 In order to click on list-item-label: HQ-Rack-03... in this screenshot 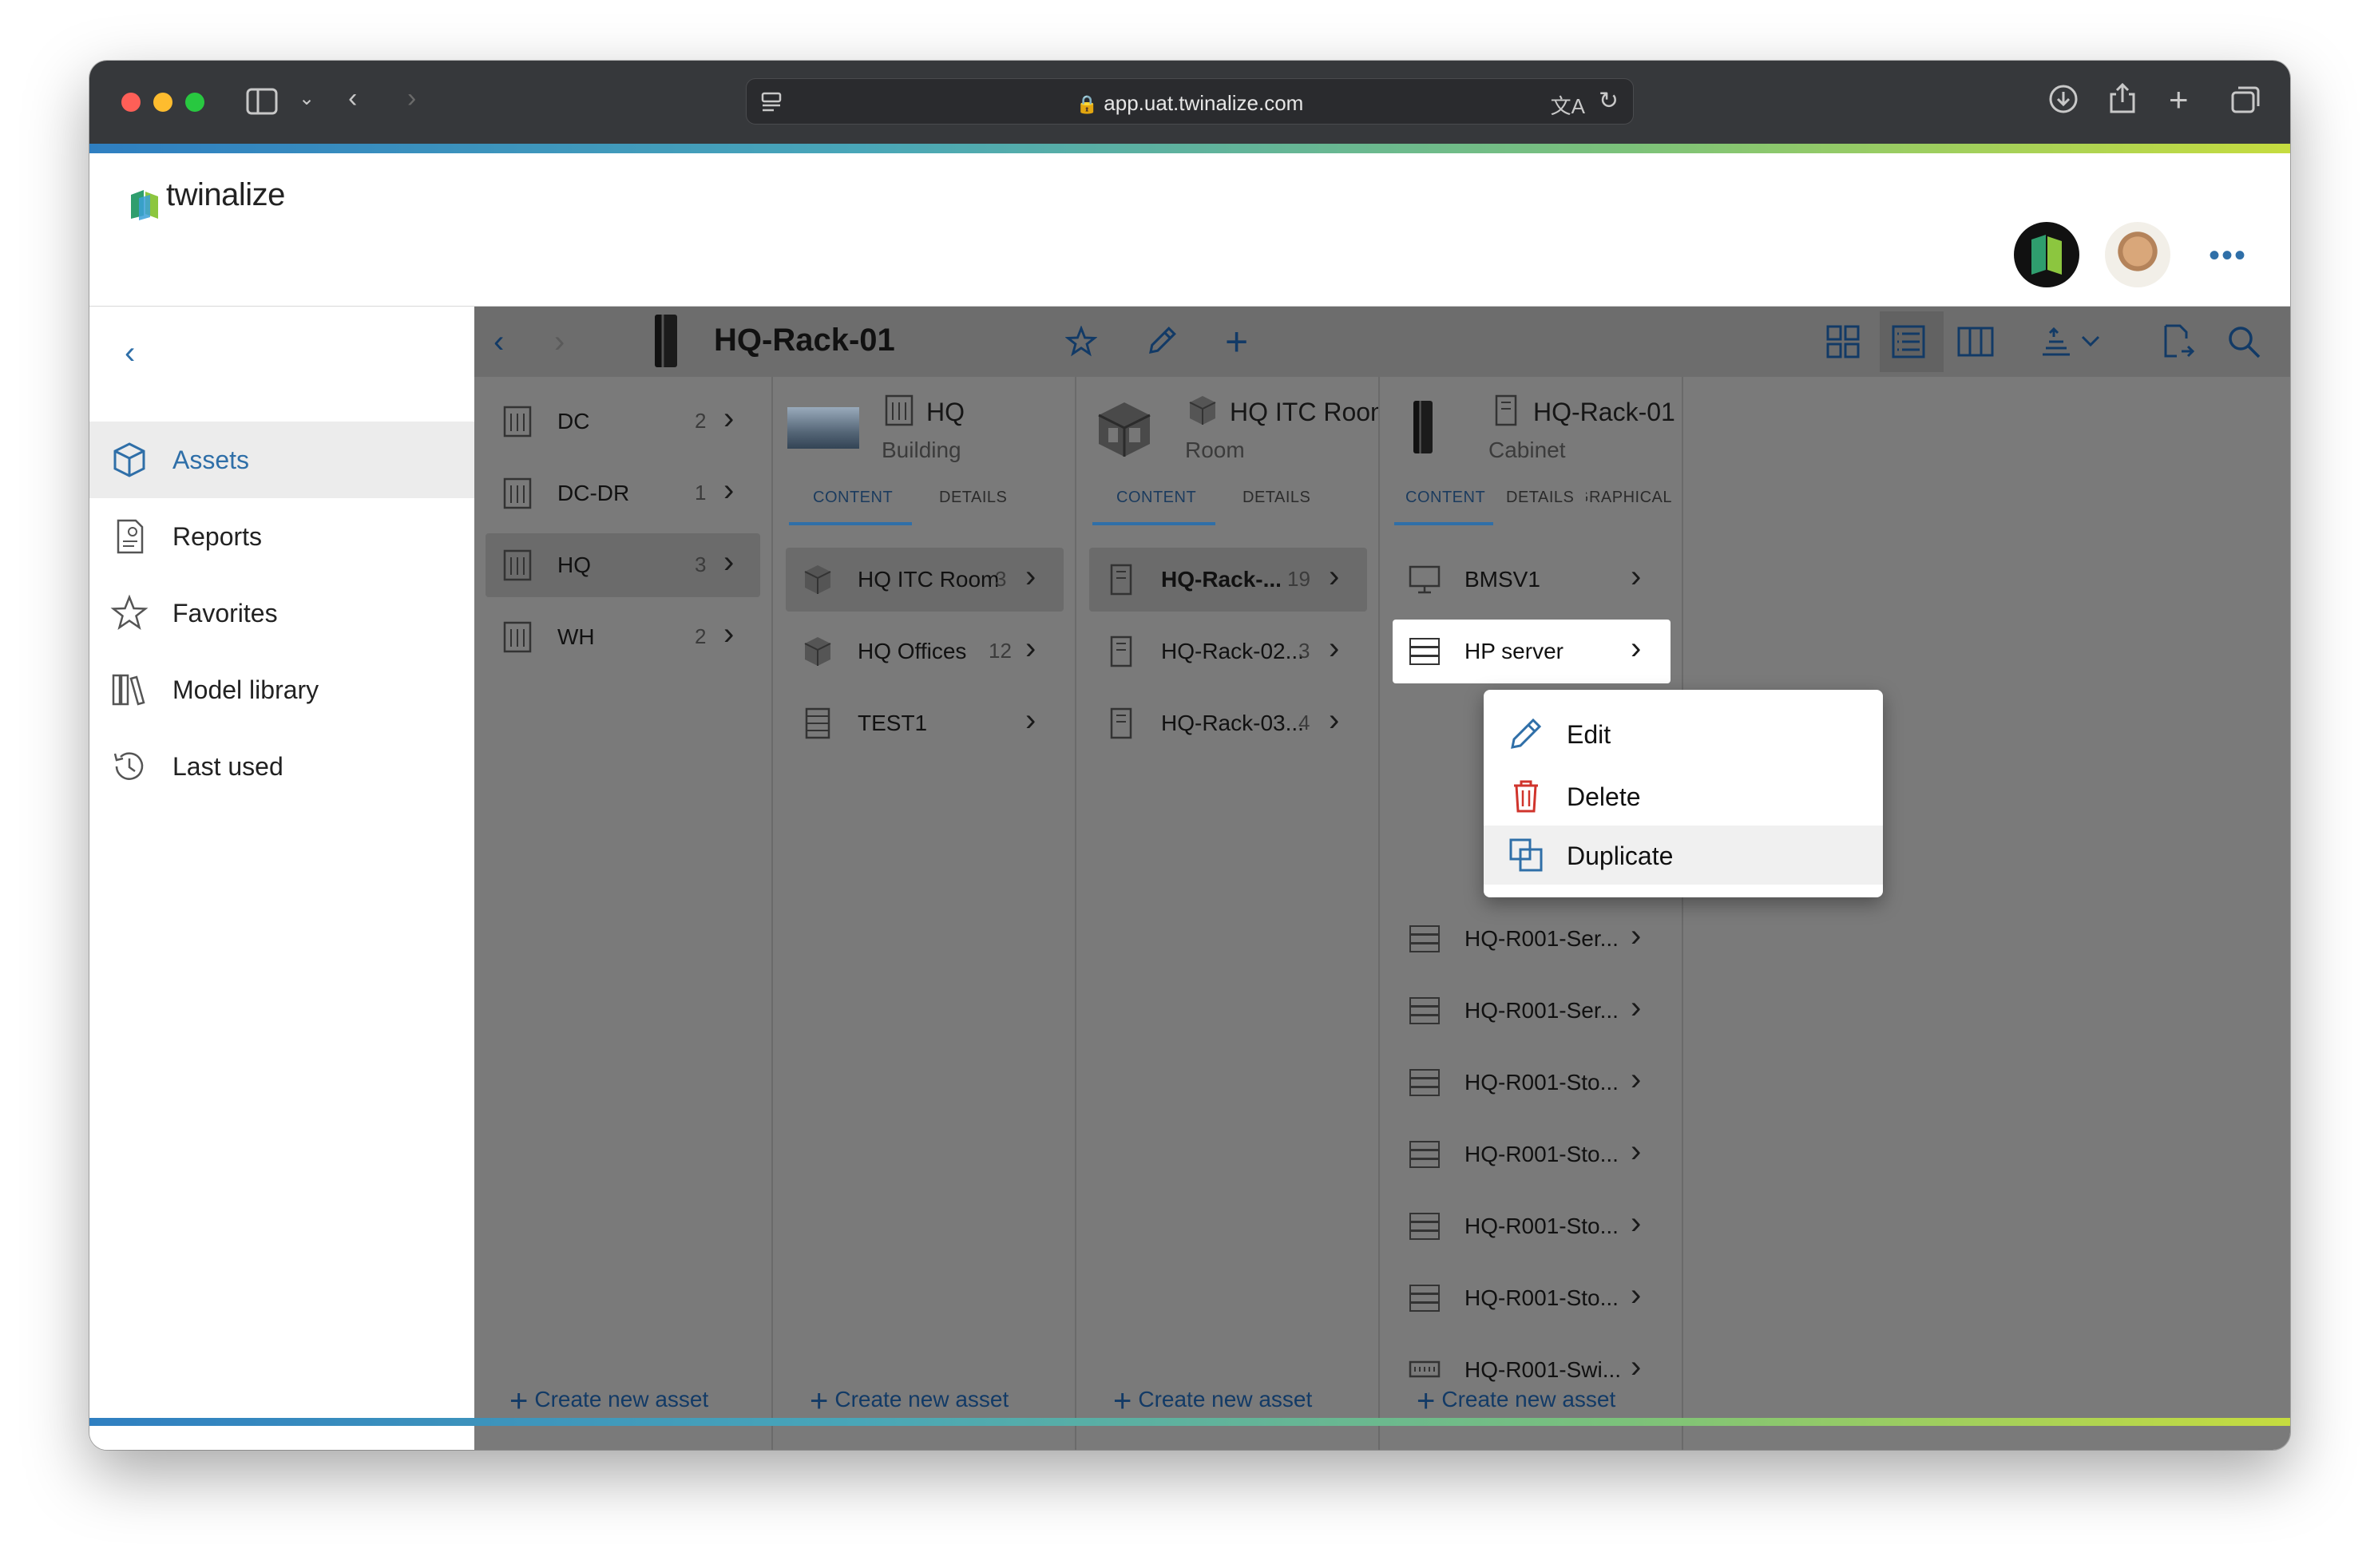, I will do `click(1232, 723)`.